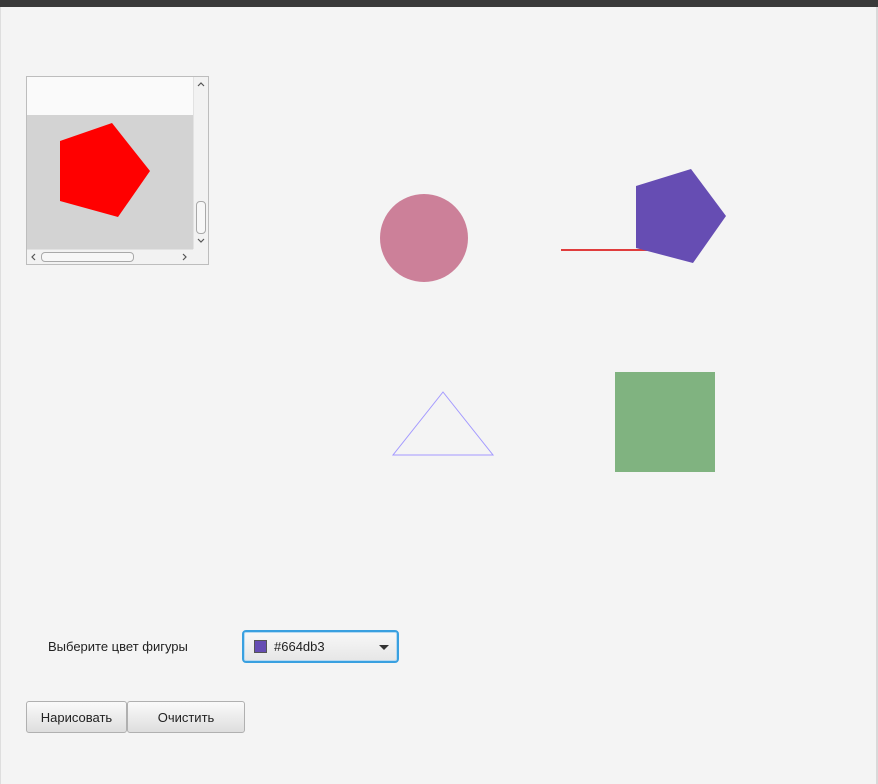 The width and height of the screenshot is (878, 784). Describe the element at coordinates (200, 256) in the screenshot. I see `scroll-corner` at that location.